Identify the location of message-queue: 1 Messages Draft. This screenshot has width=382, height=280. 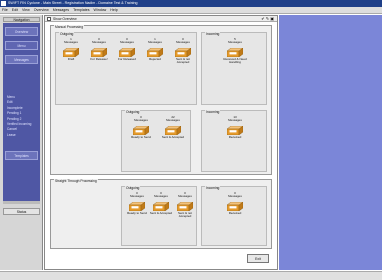
(71, 49).